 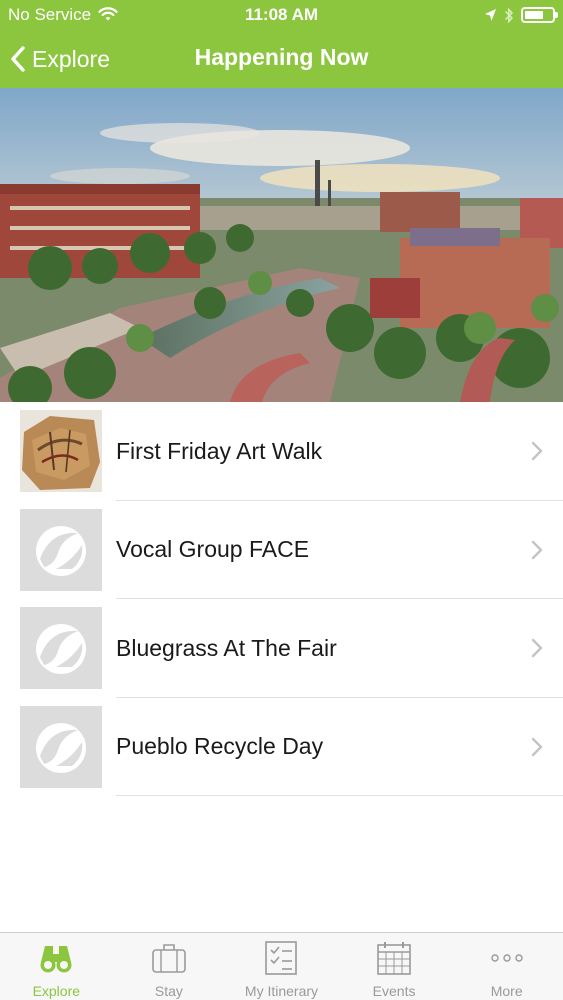 I want to click on calendar-icon, so click(x=394, y=958).